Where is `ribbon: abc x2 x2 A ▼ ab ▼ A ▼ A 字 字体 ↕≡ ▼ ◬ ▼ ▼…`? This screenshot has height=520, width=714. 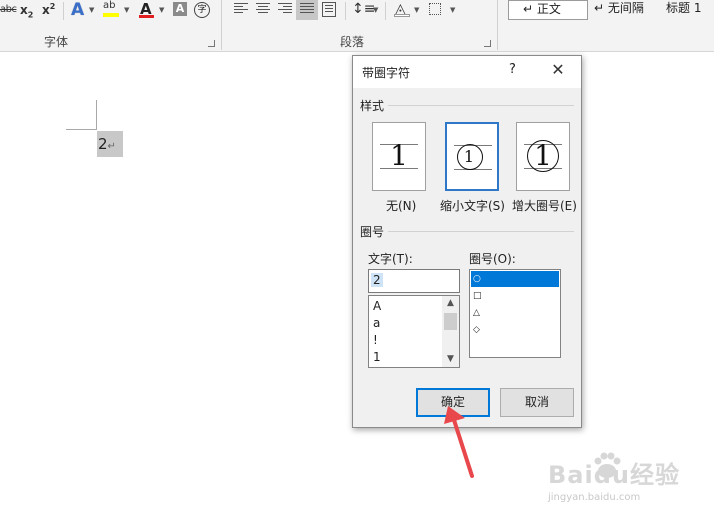 ribbon: abc x2 x2 A ▼ ab ▼ A ▼ A 字 字体 ↕≡ ▼ ◬ ▼ ▼… is located at coordinates (357, 26).